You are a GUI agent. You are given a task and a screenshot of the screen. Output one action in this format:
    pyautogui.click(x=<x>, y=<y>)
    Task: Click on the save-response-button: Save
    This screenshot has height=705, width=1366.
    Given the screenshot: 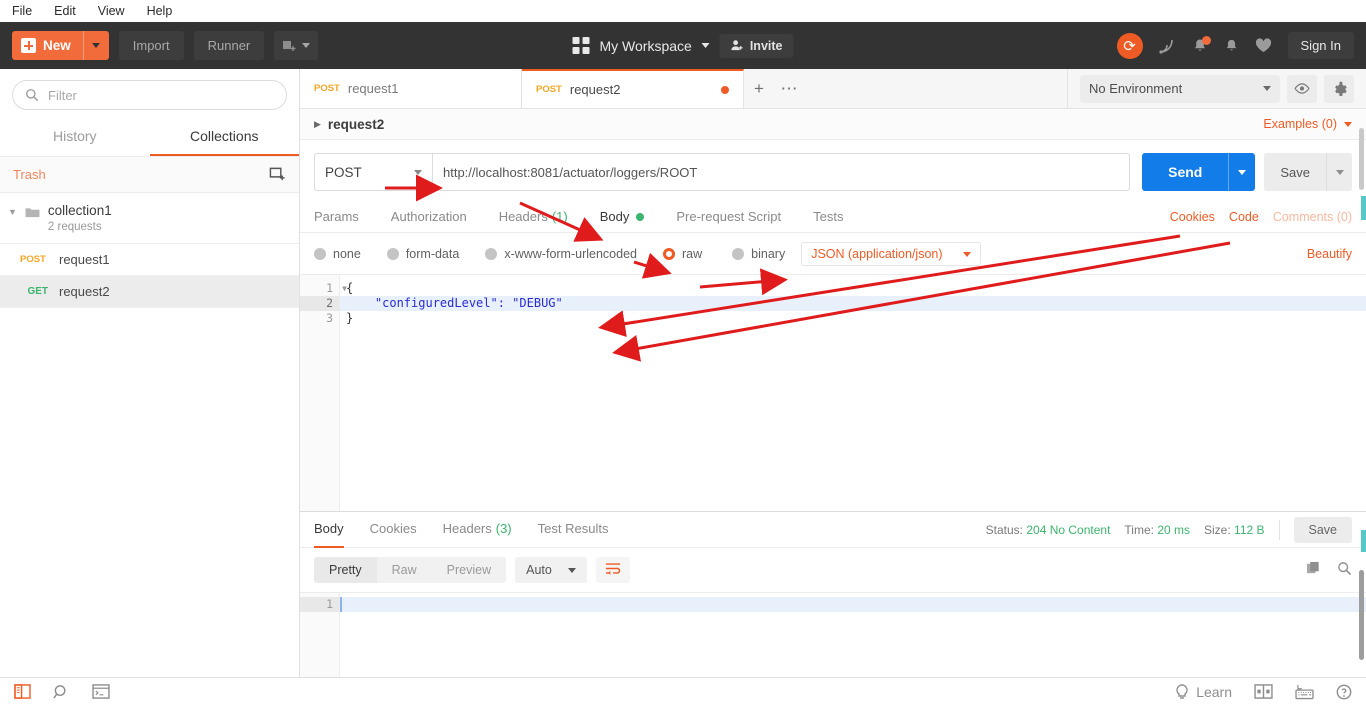 What is the action you would take?
    pyautogui.click(x=1322, y=529)
    